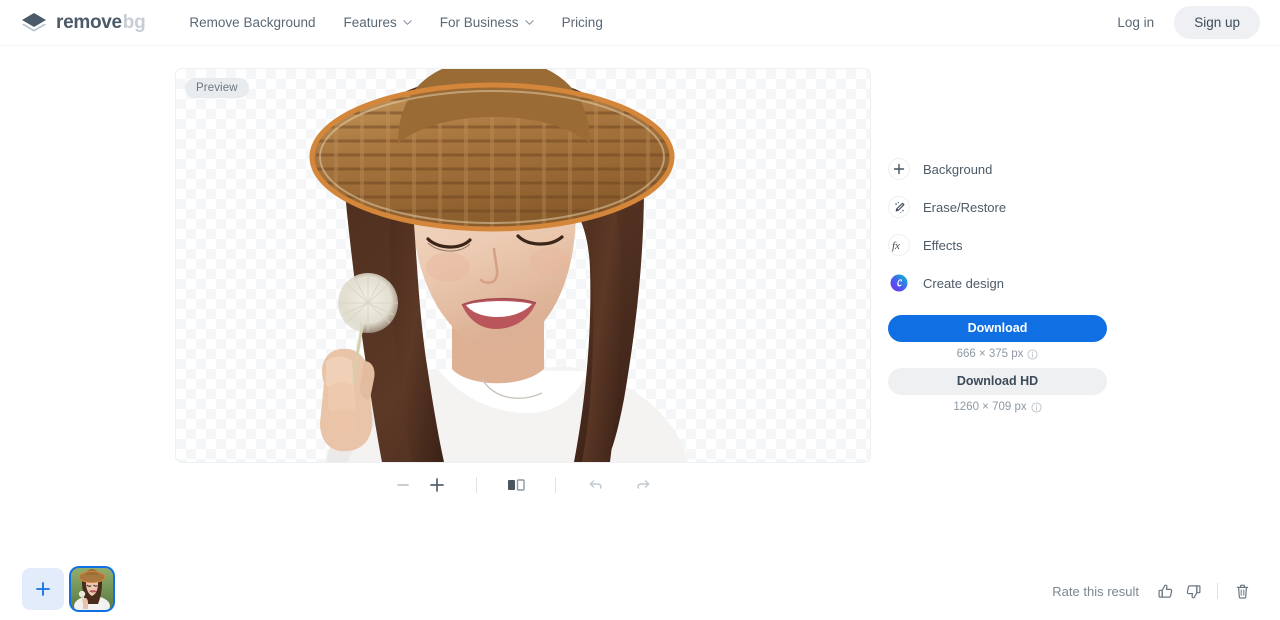 This screenshot has width=1280, height=620. What do you see at coordinates (1217, 591) in the screenshot?
I see `rate-divider` at bounding box center [1217, 591].